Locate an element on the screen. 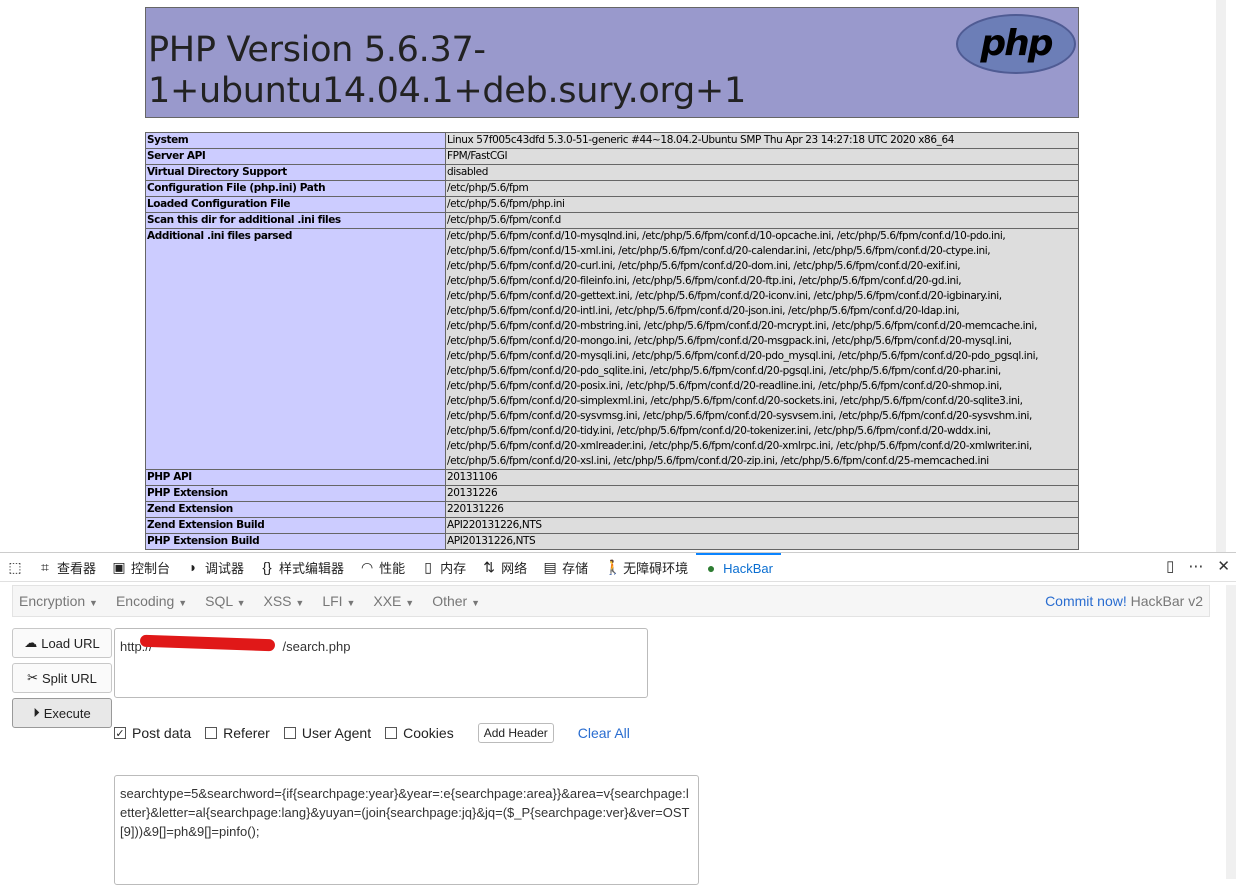  row-value: /etc/php/5.6/fpm/php.ini is located at coordinates (762, 204).